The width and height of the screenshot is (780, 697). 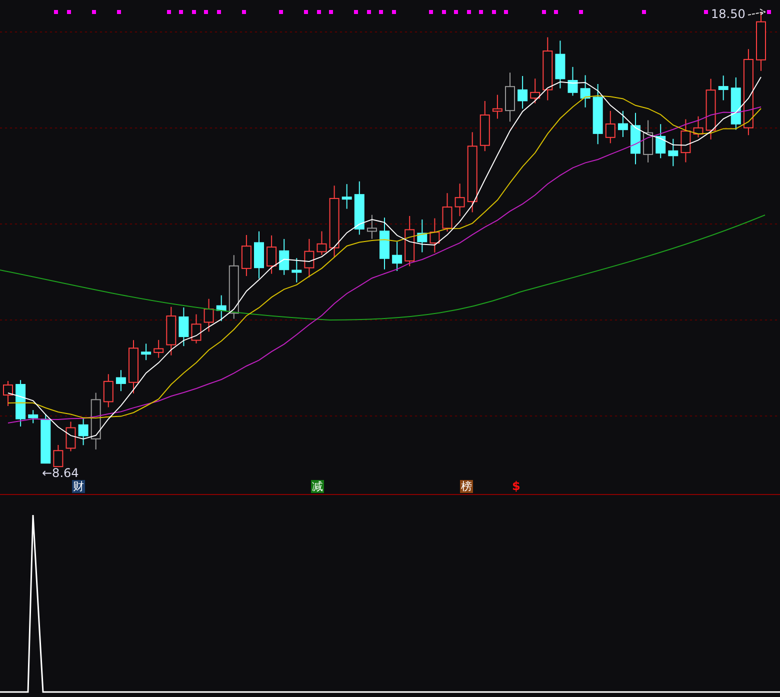 I want to click on event-badge: 财, so click(x=78, y=486).